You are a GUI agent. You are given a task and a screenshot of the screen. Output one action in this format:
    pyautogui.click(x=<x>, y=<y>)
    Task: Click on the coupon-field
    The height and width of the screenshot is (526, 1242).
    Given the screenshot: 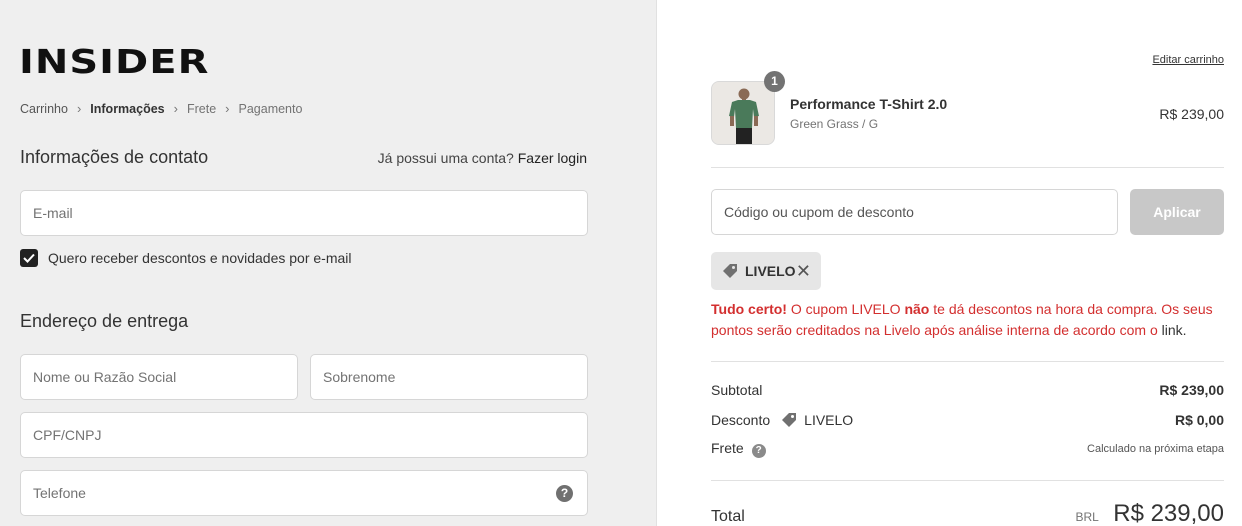 What is the action you would take?
    pyautogui.click(x=914, y=212)
    